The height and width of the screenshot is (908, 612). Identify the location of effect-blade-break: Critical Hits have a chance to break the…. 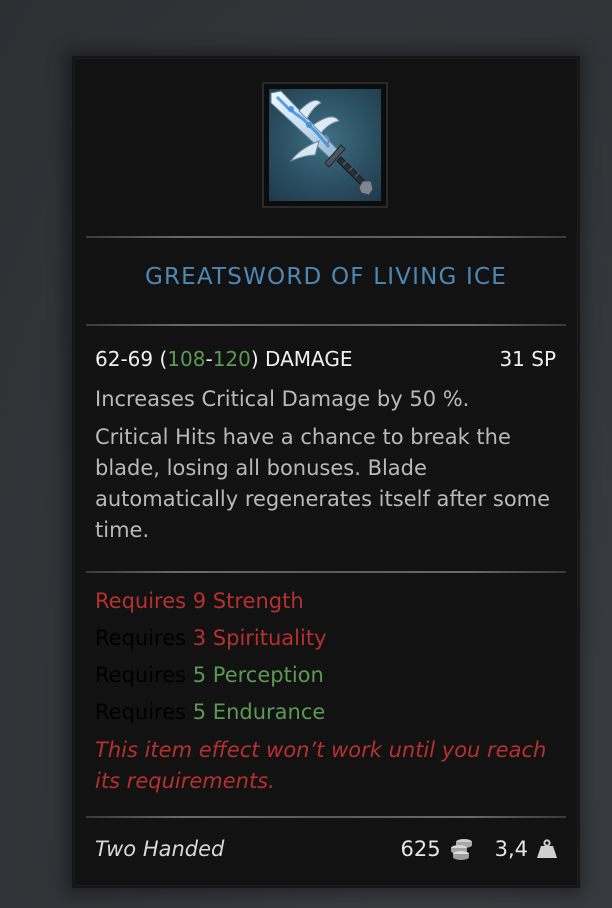
(323, 483).